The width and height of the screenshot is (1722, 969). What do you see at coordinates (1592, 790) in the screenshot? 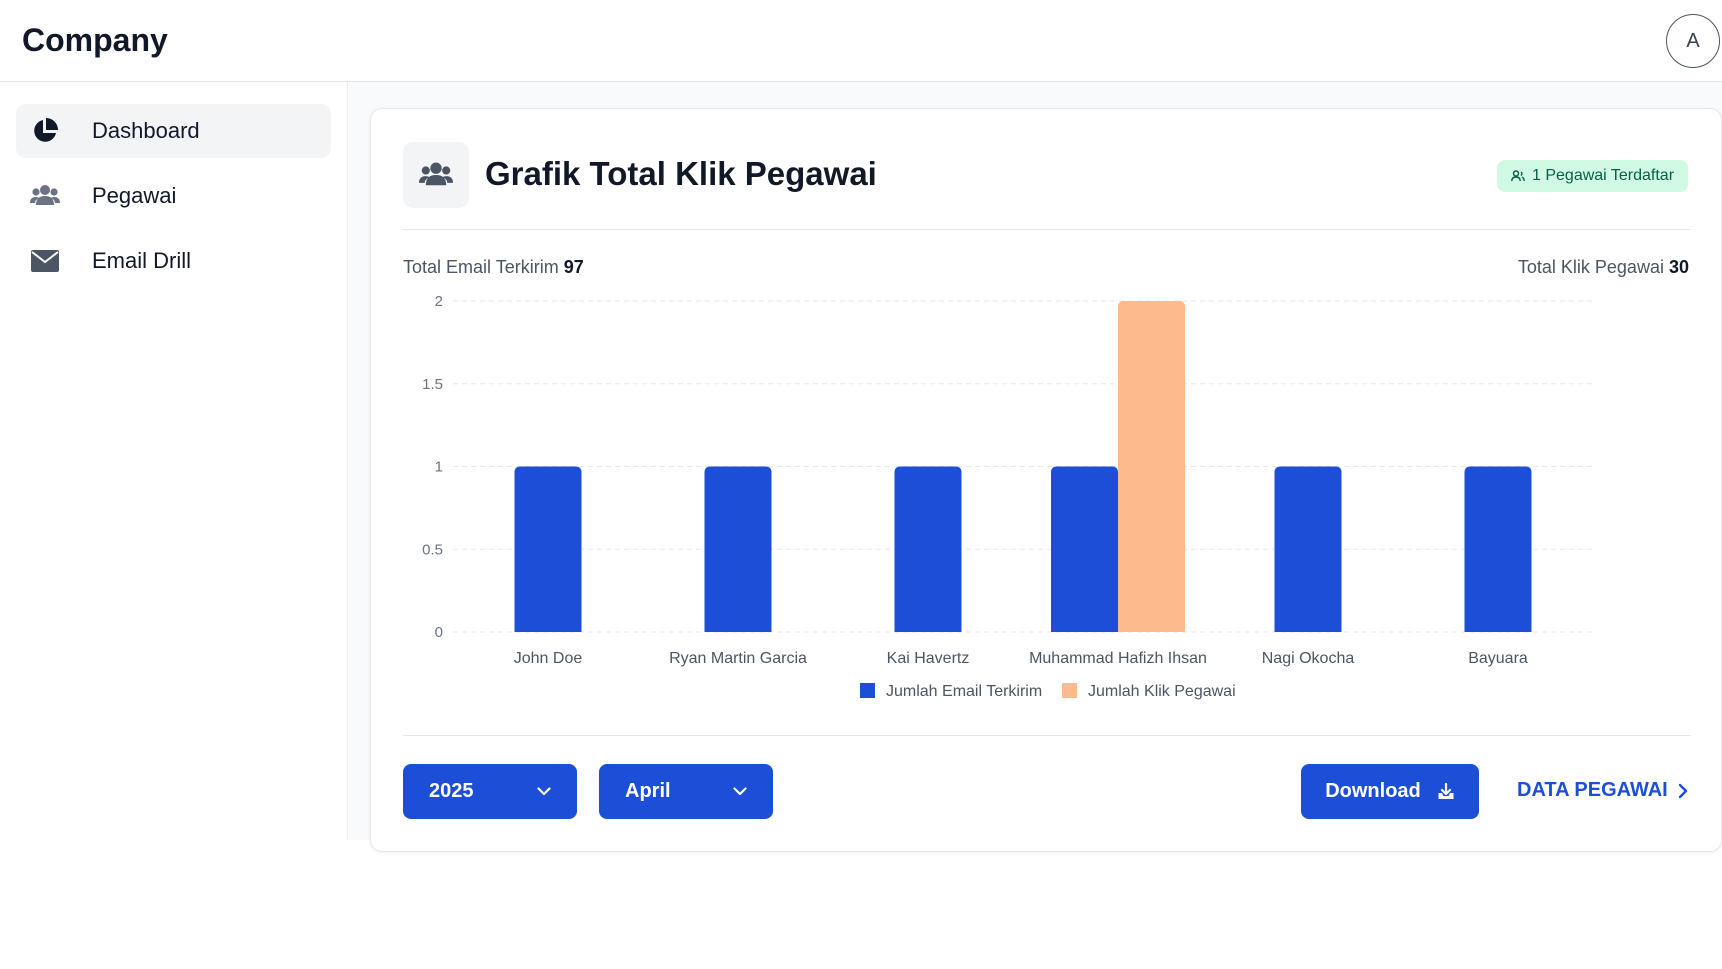
I see `data-pegawai-label: DATA PEGAWAI` at bounding box center [1592, 790].